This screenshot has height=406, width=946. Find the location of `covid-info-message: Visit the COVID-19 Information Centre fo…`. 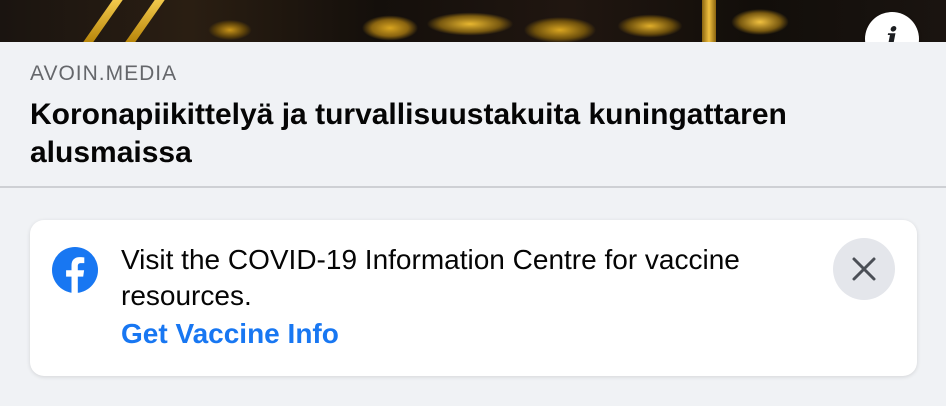

covid-info-message: Visit the COVID-19 Information Centre fo… is located at coordinates (430, 277).